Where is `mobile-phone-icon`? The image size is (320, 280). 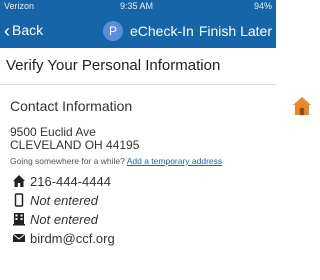 mobile-phone-icon is located at coordinates (19, 200).